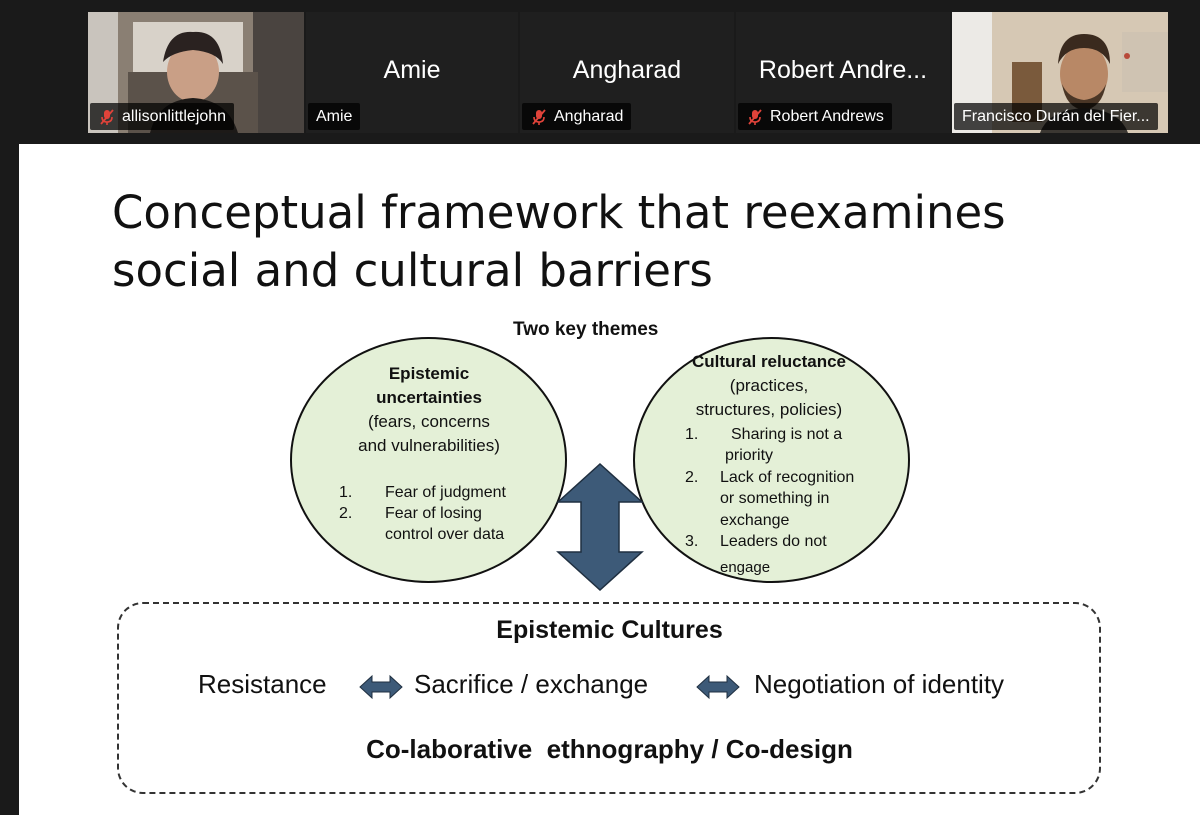 This screenshot has width=1200, height=815. Describe the element at coordinates (262, 684) in the screenshot. I see `flow-resistance: Resistance` at that location.